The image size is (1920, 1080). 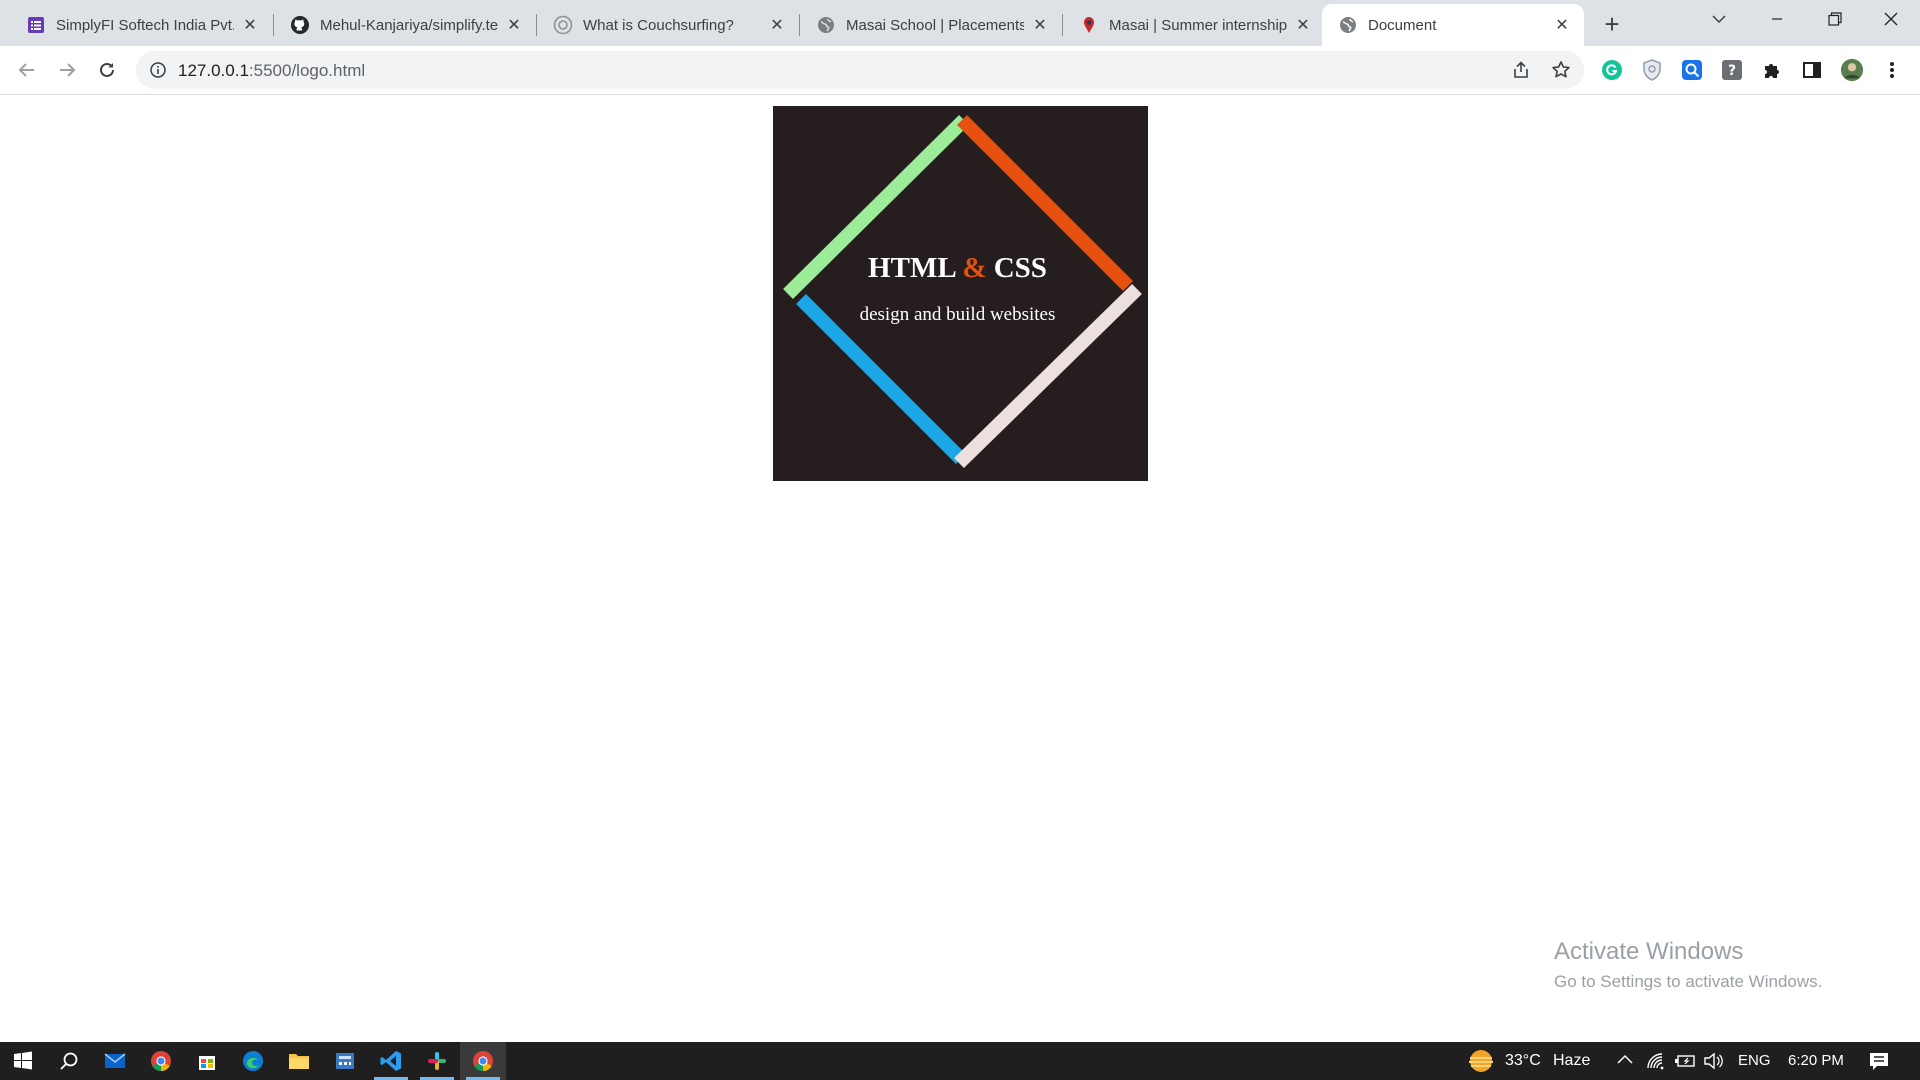 I want to click on taskbar-edge, so click(x=253, y=1061).